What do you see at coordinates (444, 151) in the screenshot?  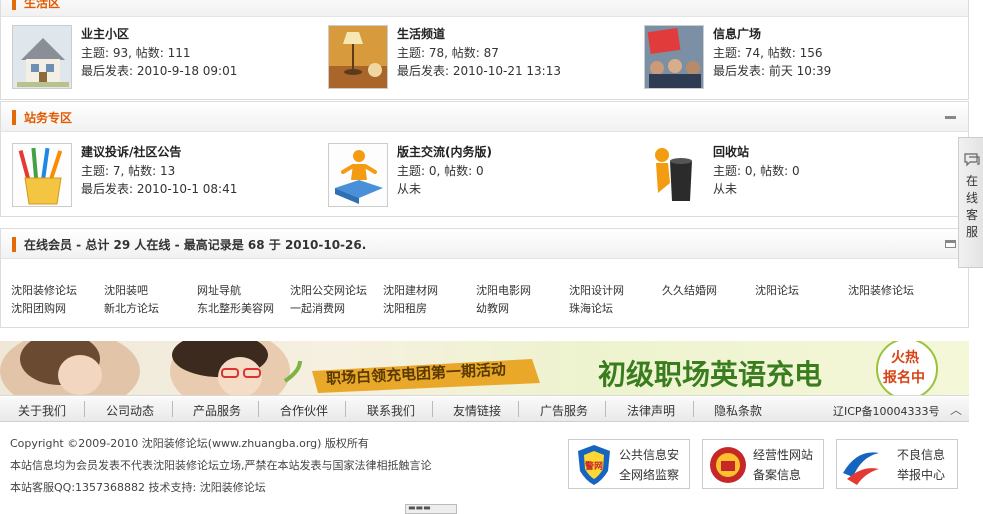 I see `forum-name: 版主交流(内务版)` at bounding box center [444, 151].